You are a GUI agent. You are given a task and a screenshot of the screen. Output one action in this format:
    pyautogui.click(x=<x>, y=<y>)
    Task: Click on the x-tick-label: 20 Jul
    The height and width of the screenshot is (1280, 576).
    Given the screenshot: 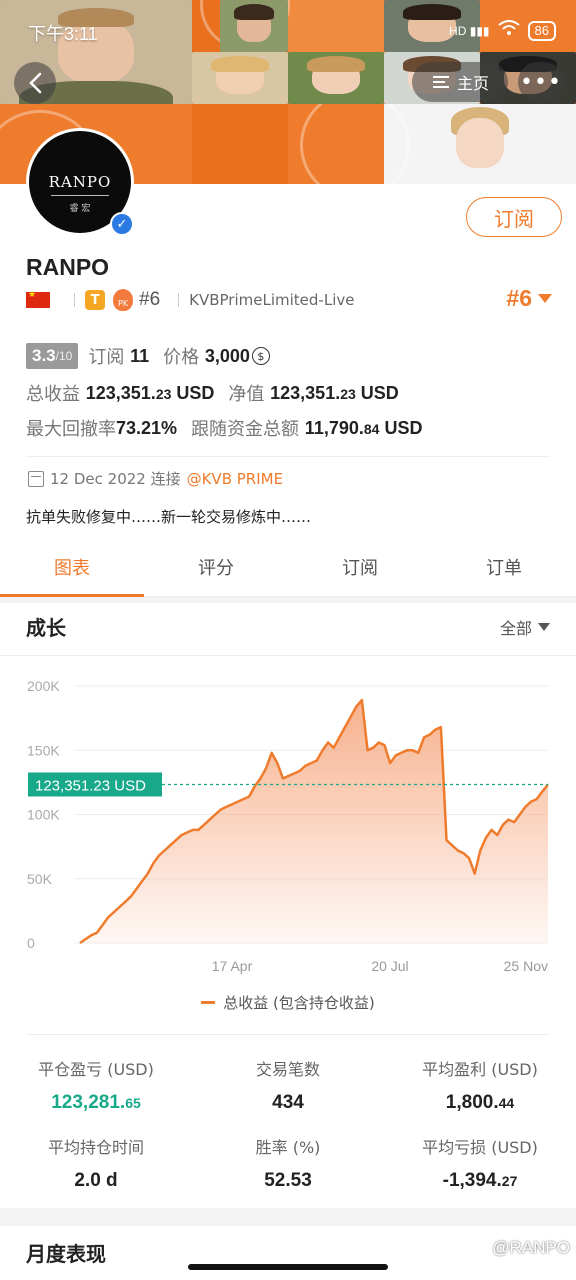 What is the action you would take?
    pyautogui.click(x=389, y=966)
    